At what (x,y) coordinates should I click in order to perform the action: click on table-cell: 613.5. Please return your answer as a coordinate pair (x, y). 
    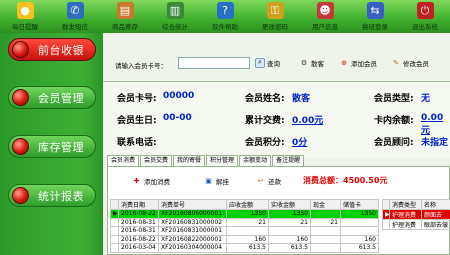
    Looking at the image, I should click on (247, 248).